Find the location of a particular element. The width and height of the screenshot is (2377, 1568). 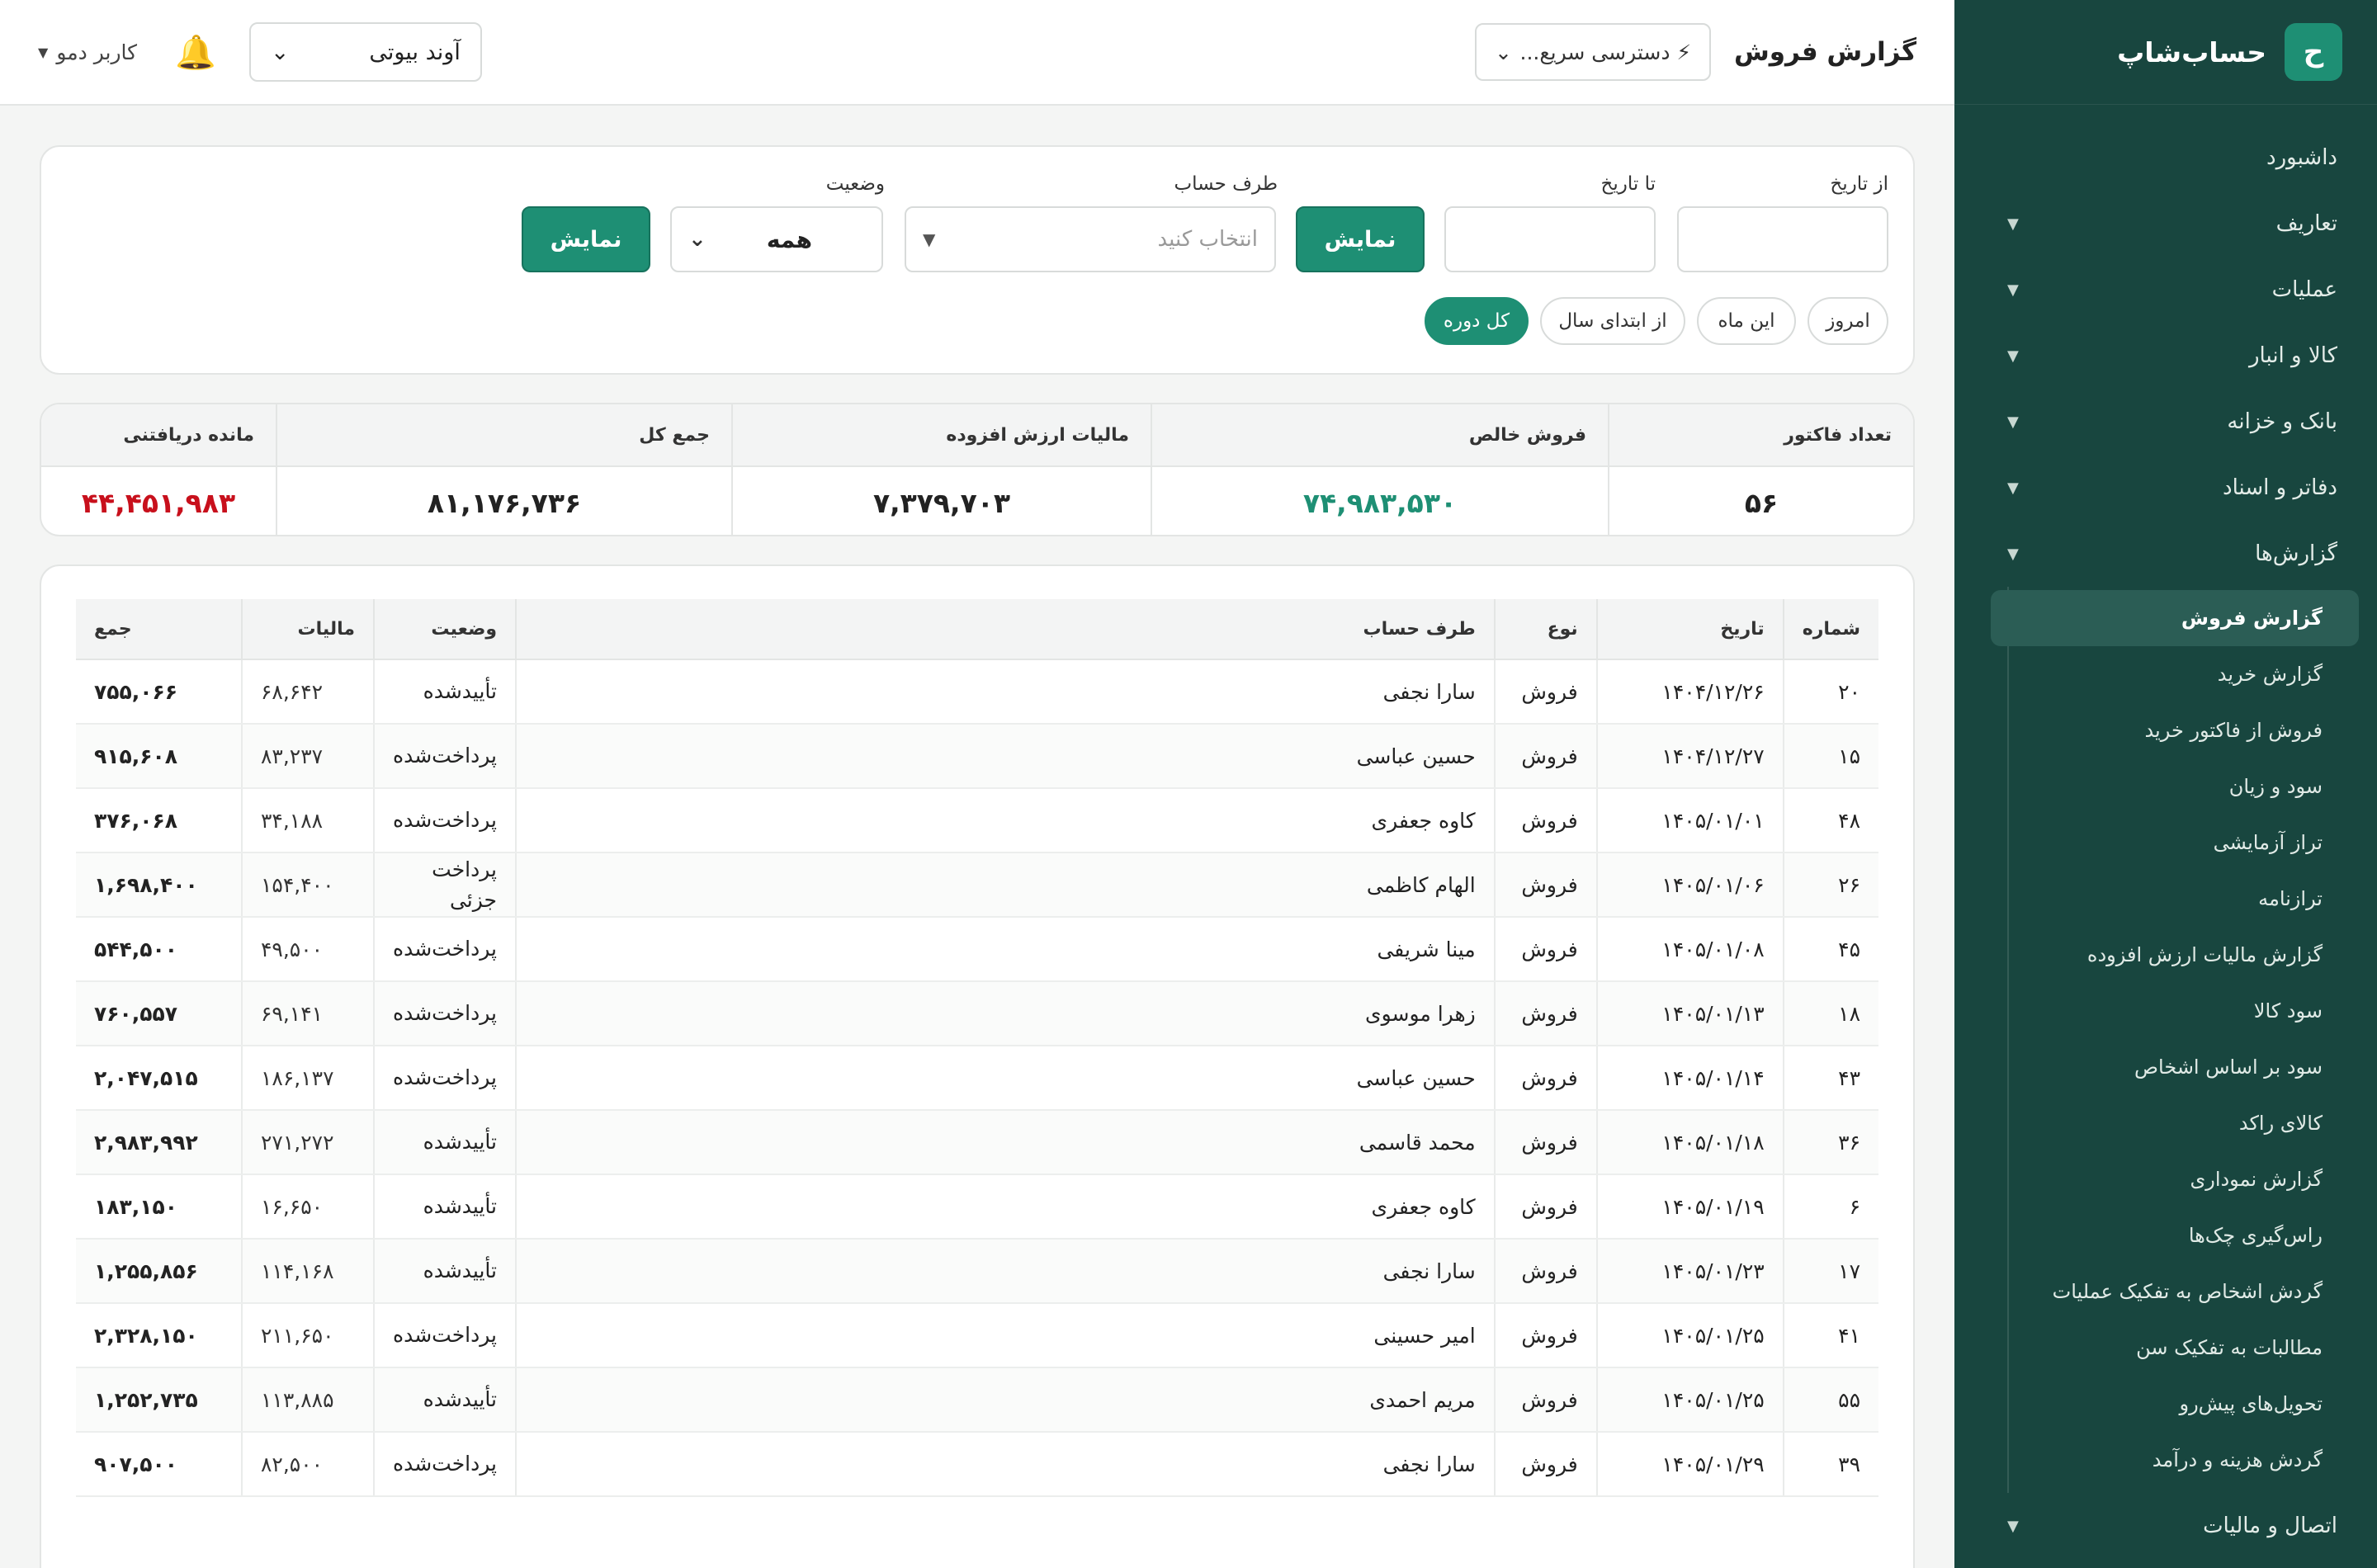

cell-number: ۴۱ is located at coordinates (1830, 1335).